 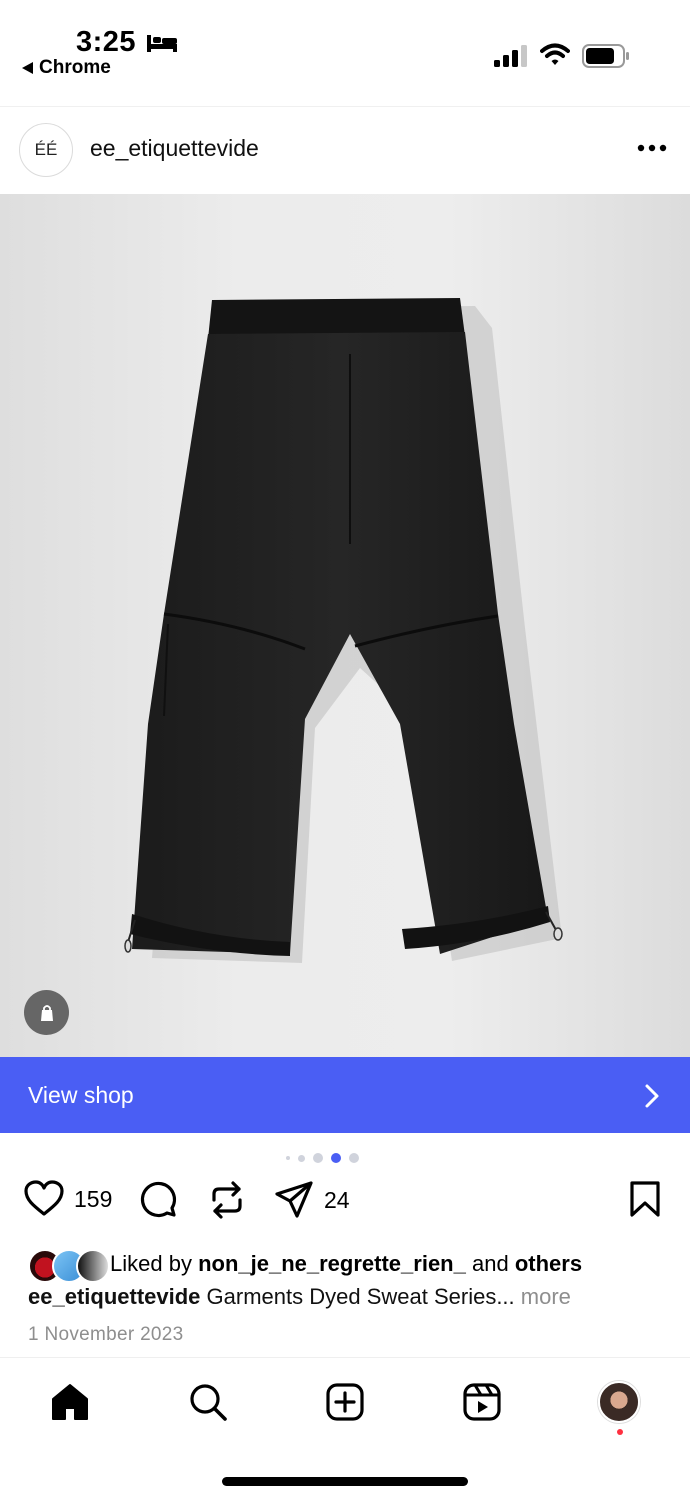 What do you see at coordinates (336, 1158) in the screenshot?
I see `carousel-dot-active` at bounding box center [336, 1158].